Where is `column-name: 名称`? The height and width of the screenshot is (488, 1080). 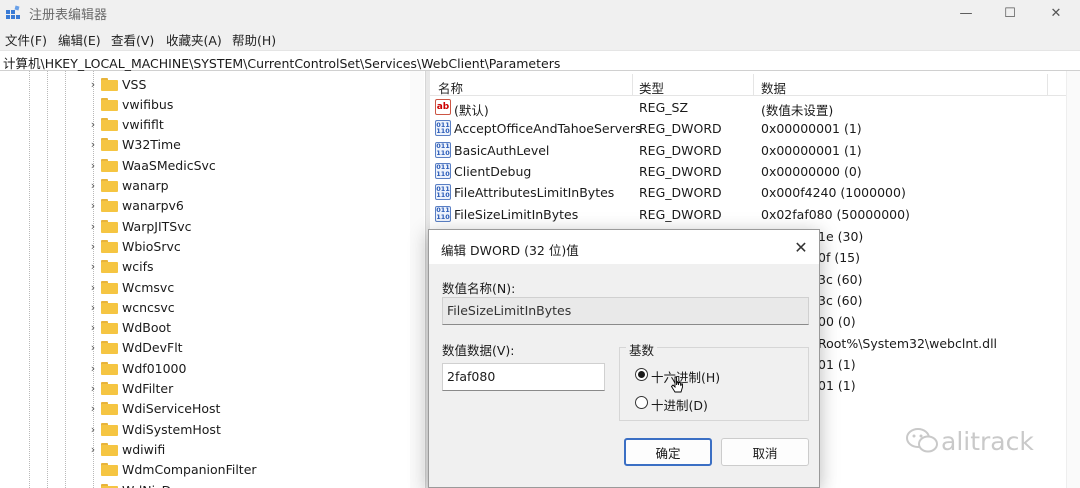
column-name: 名称 is located at coordinates (450, 87).